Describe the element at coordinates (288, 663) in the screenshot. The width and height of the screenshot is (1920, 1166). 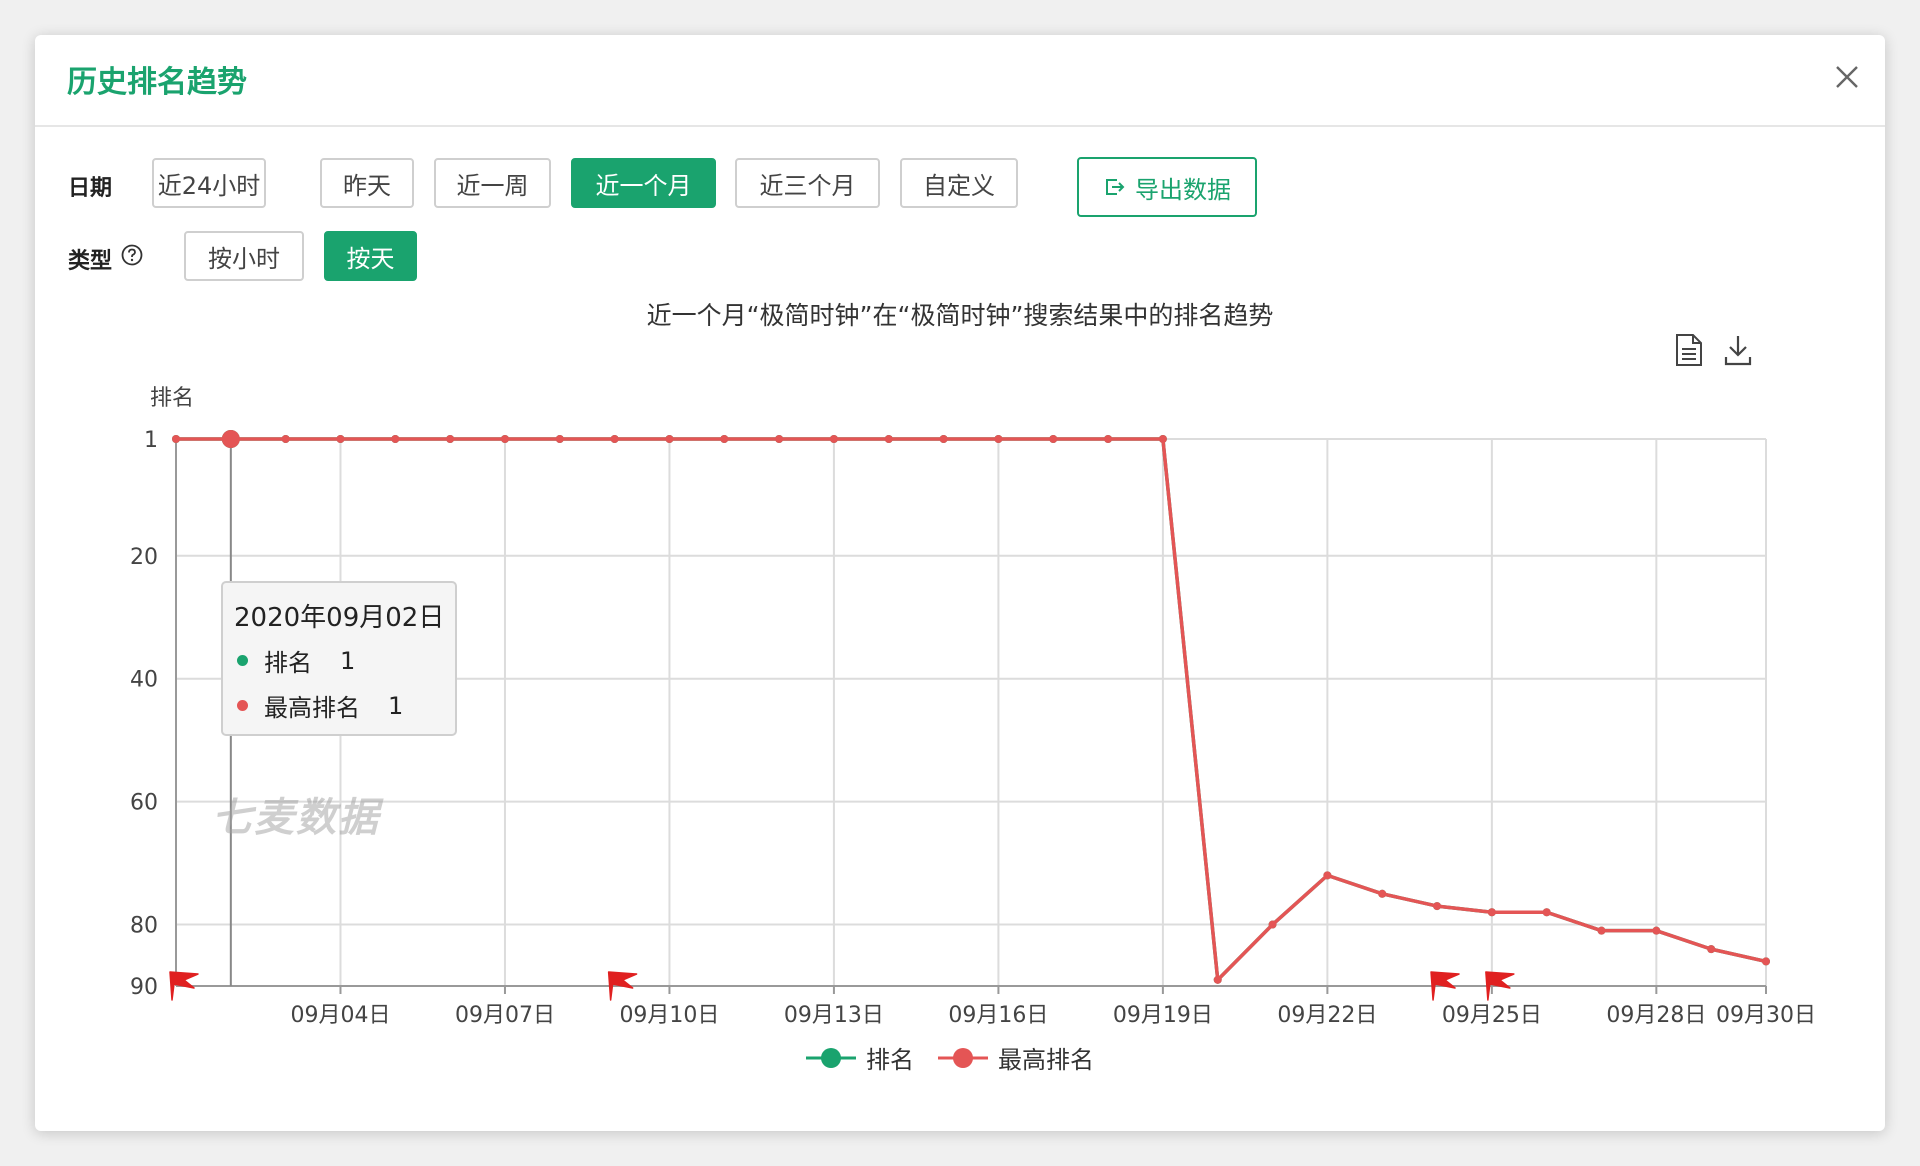
I see `tooltip-rank-name: 排名` at that location.